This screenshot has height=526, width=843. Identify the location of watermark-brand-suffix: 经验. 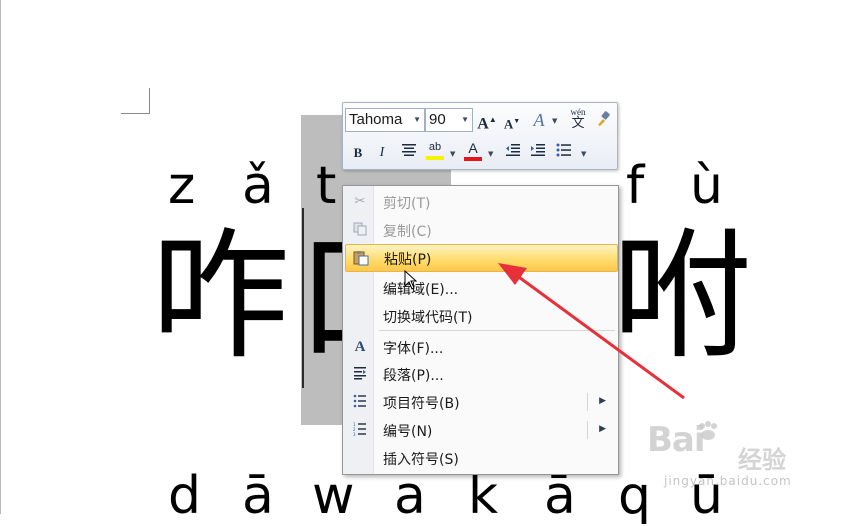
(762, 460).